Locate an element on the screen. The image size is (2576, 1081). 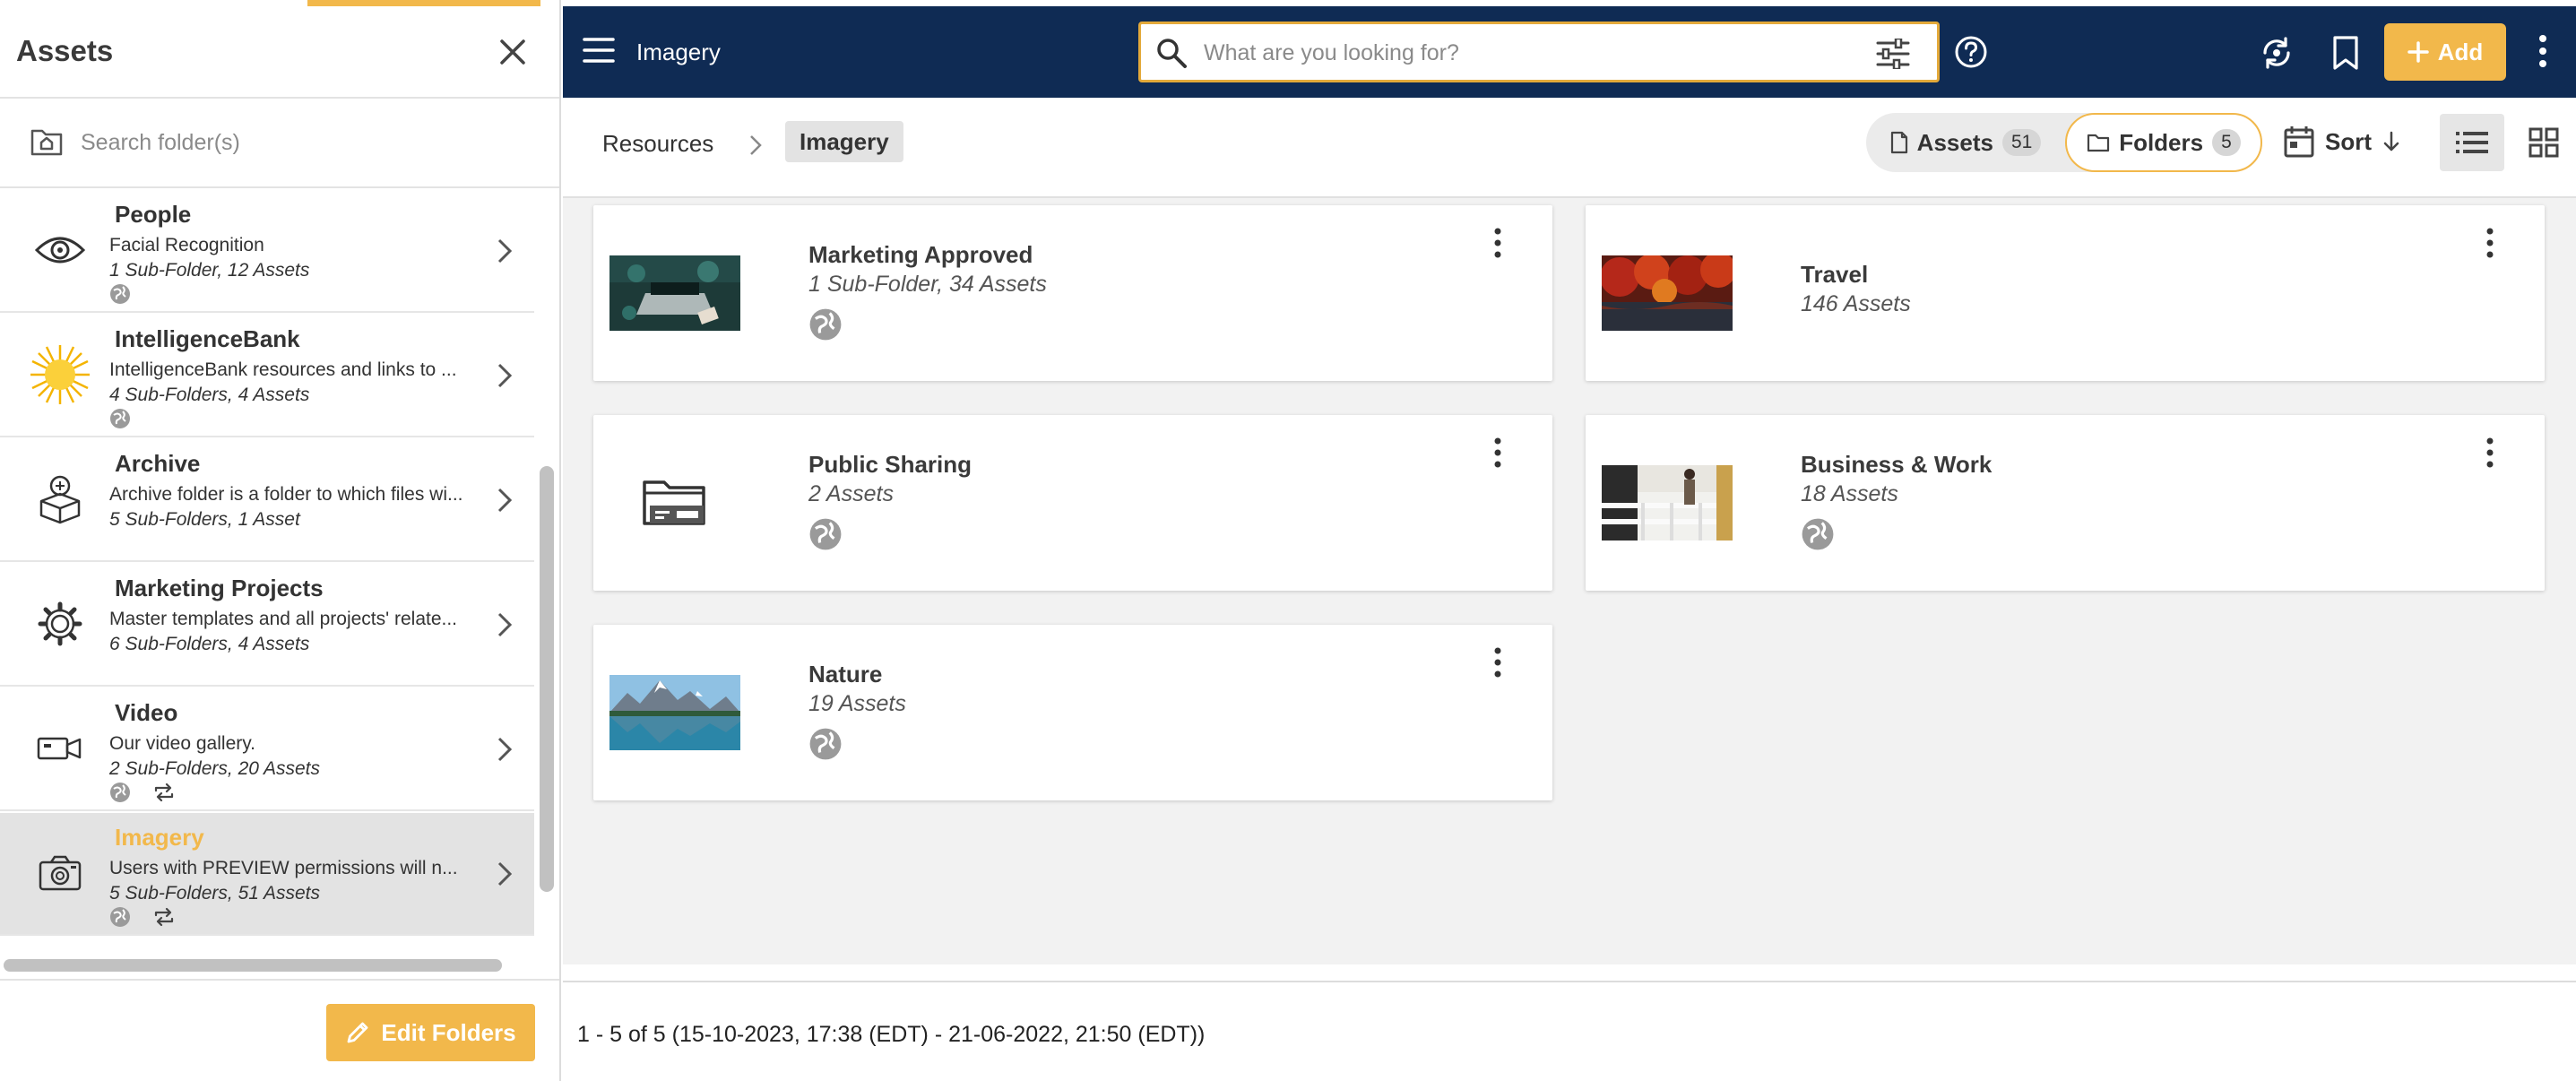
folder-title: Travel is located at coordinates (1835, 274).